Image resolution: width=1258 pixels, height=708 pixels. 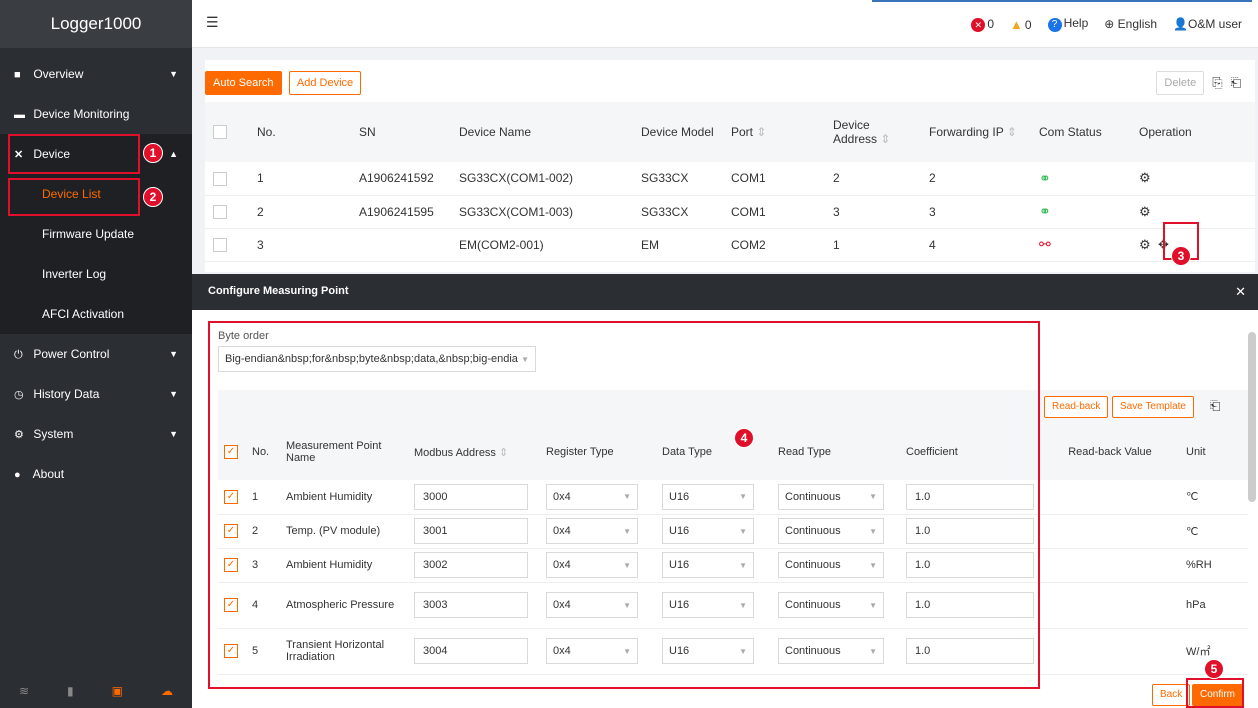 What do you see at coordinates (401, 245) in the screenshot?
I see `cell-sn` at bounding box center [401, 245].